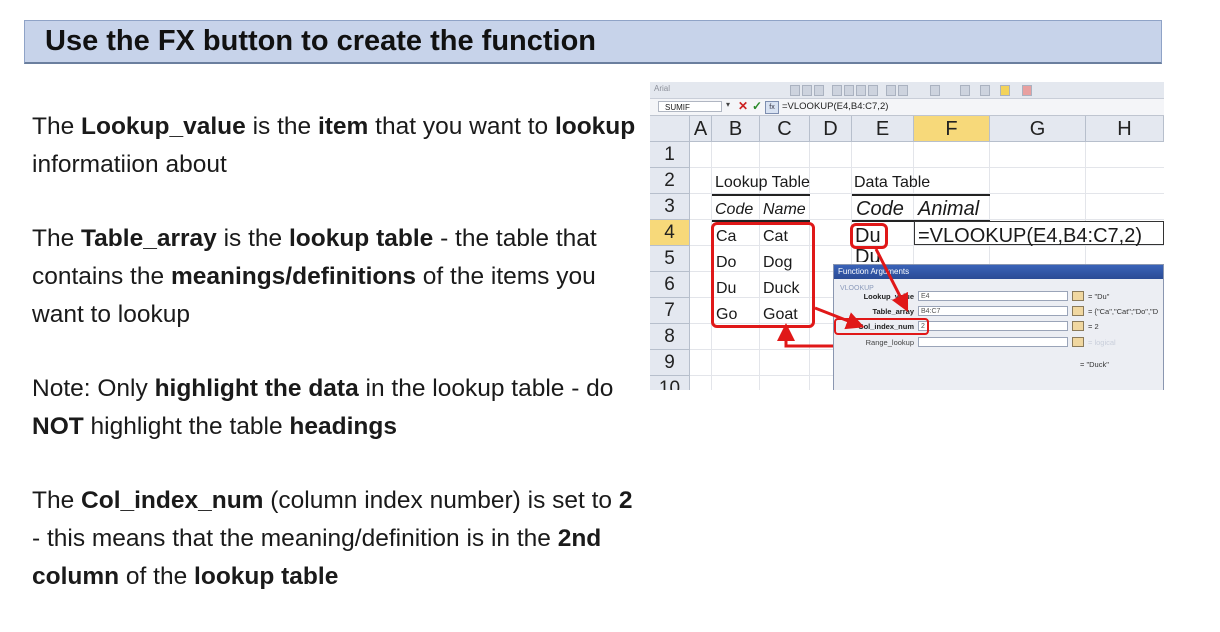 Image resolution: width=1220 pixels, height=632 pixels. What do you see at coordinates (58, 426) in the screenshot?
I see `bold-term: NOT` at bounding box center [58, 426].